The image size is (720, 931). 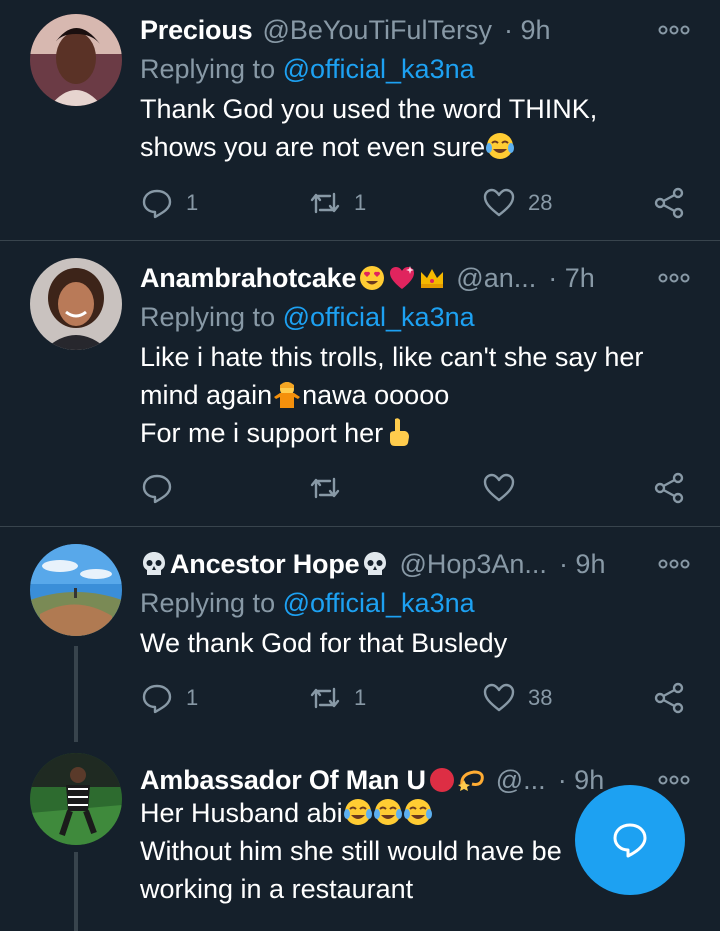 I want to click on retweet-button, so click(x=325, y=488).